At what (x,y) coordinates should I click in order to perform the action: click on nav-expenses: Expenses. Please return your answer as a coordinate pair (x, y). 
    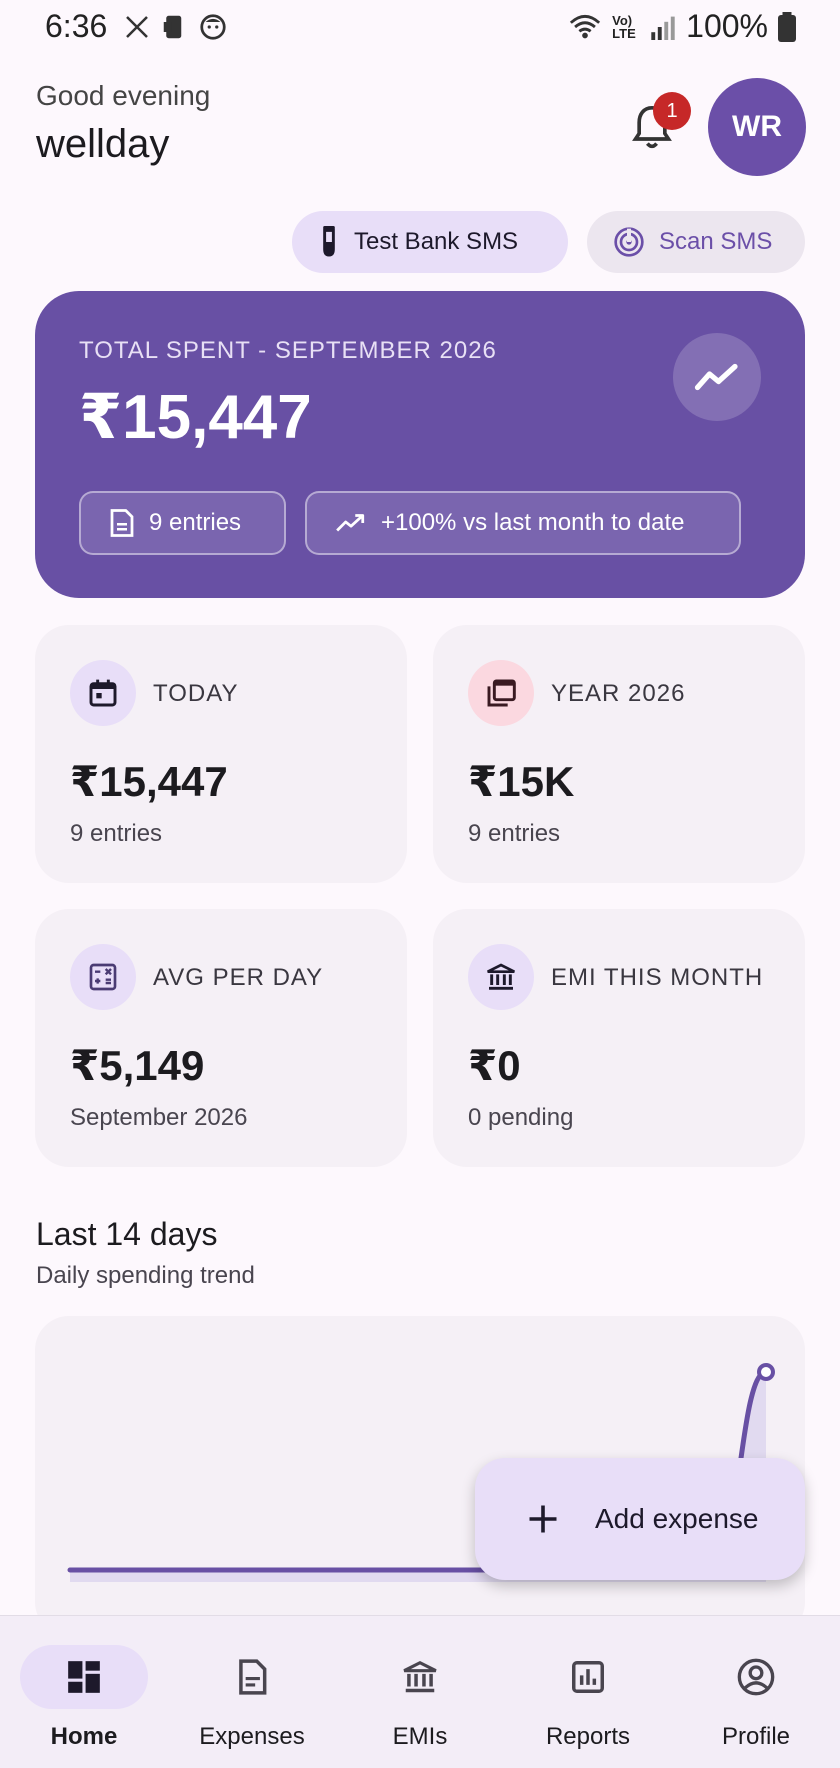
    Looking at the image, I should click on (252, 1698).